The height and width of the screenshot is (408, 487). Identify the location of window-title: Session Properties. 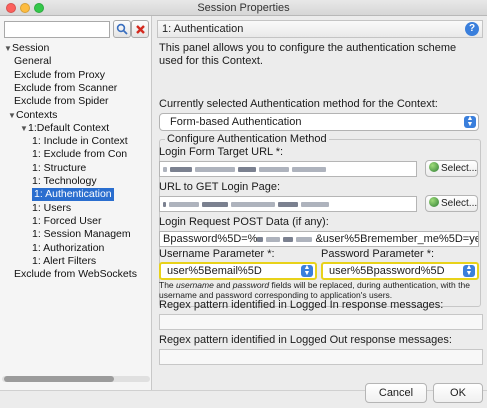
(243, 8).